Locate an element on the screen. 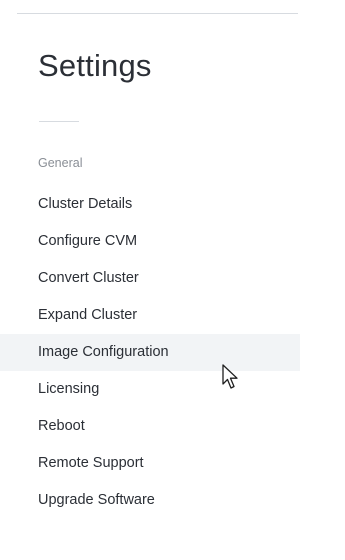 This screenshot has height=560, width=345. menu-item-expand-cluster: Expand Cluster is located at coordinates (150, 315).